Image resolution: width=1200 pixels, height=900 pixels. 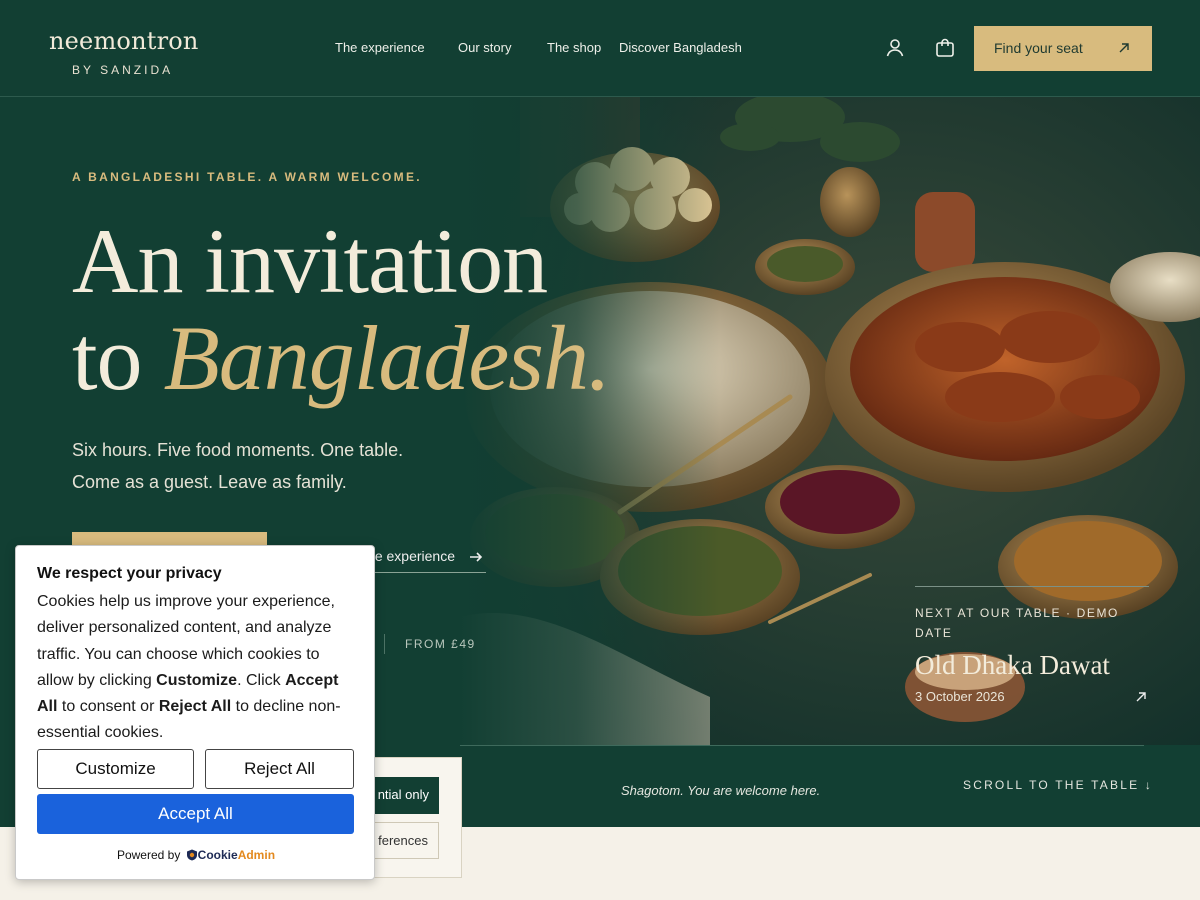 I want to click on preferences-button: ferences, so click(x=404, y=840).